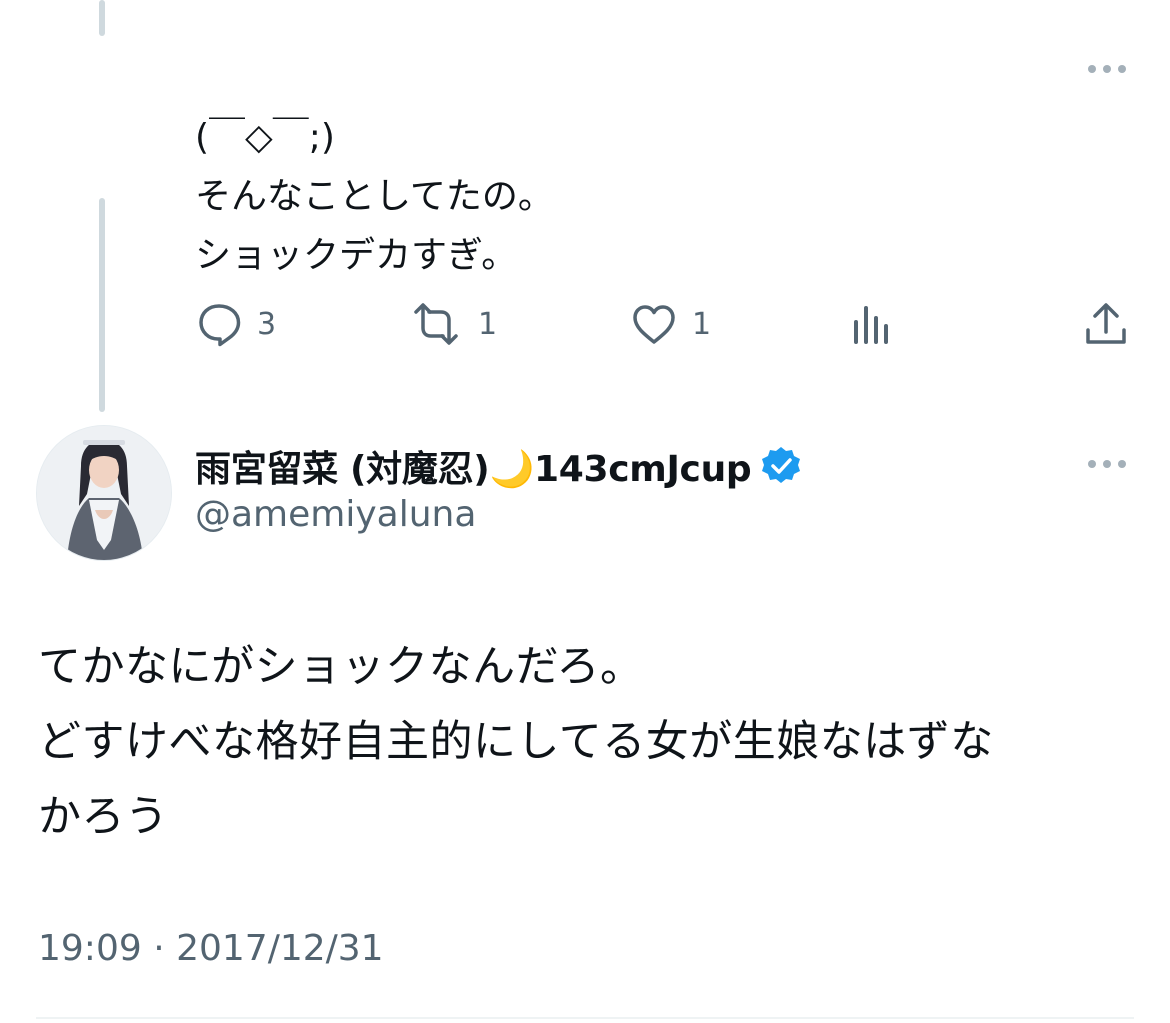 This screenshot has width=1170, height=1023. I want to click on author-handle: @amemiyaluna, so click(335, 514).